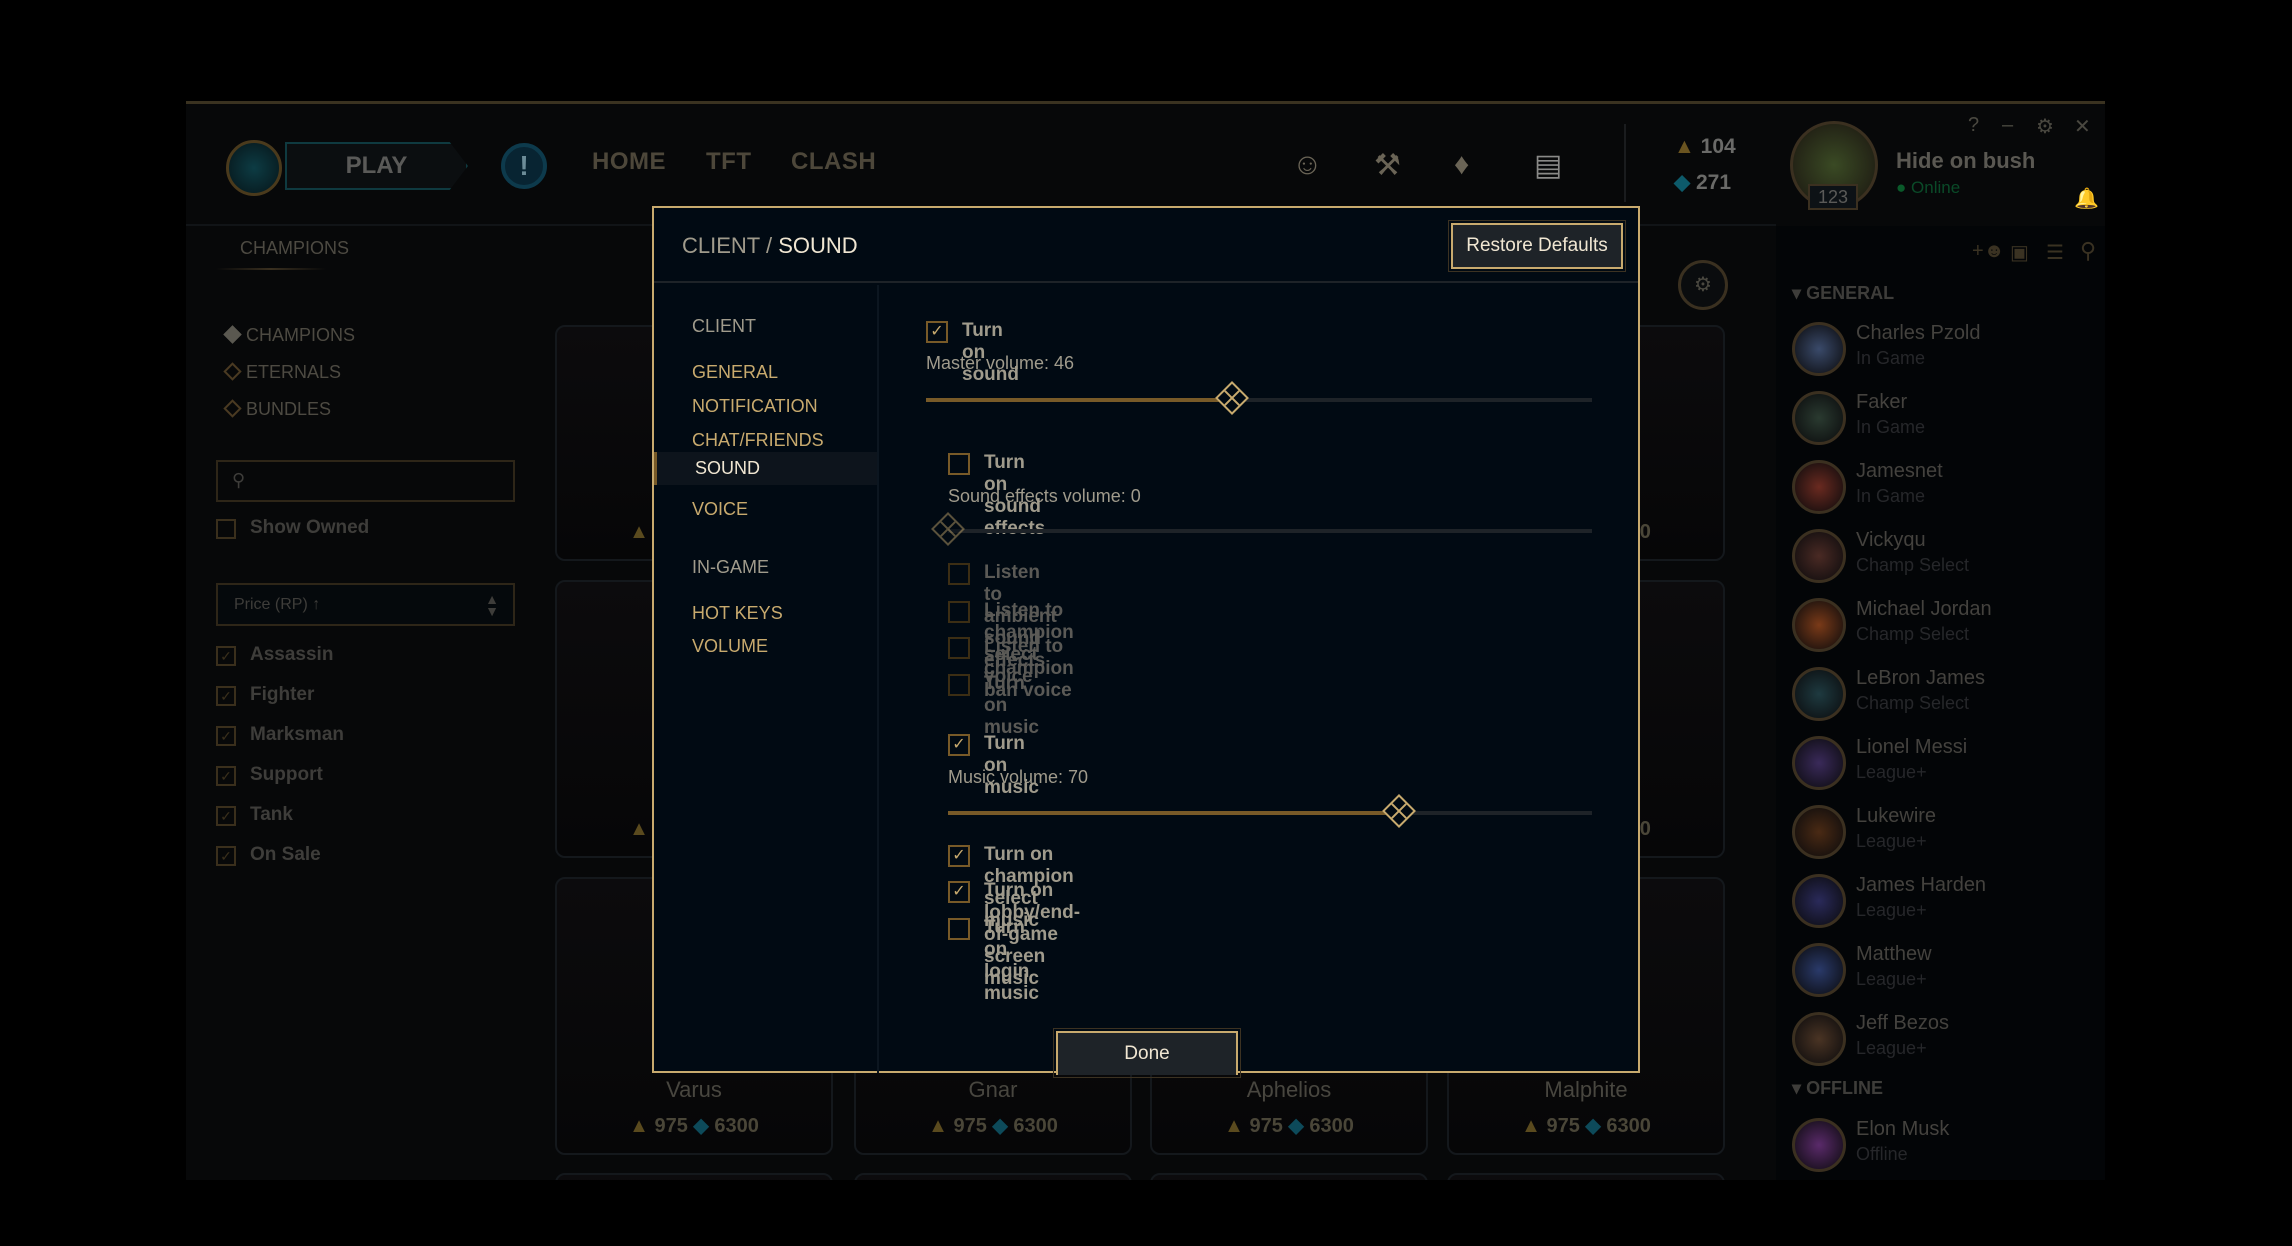 The height and width of the screenshot is (1246, 2292). What do you see at coordinates (728, 162) in the screenshot?
I see `nav-tft: TFT` at bounding box center [728, 162].